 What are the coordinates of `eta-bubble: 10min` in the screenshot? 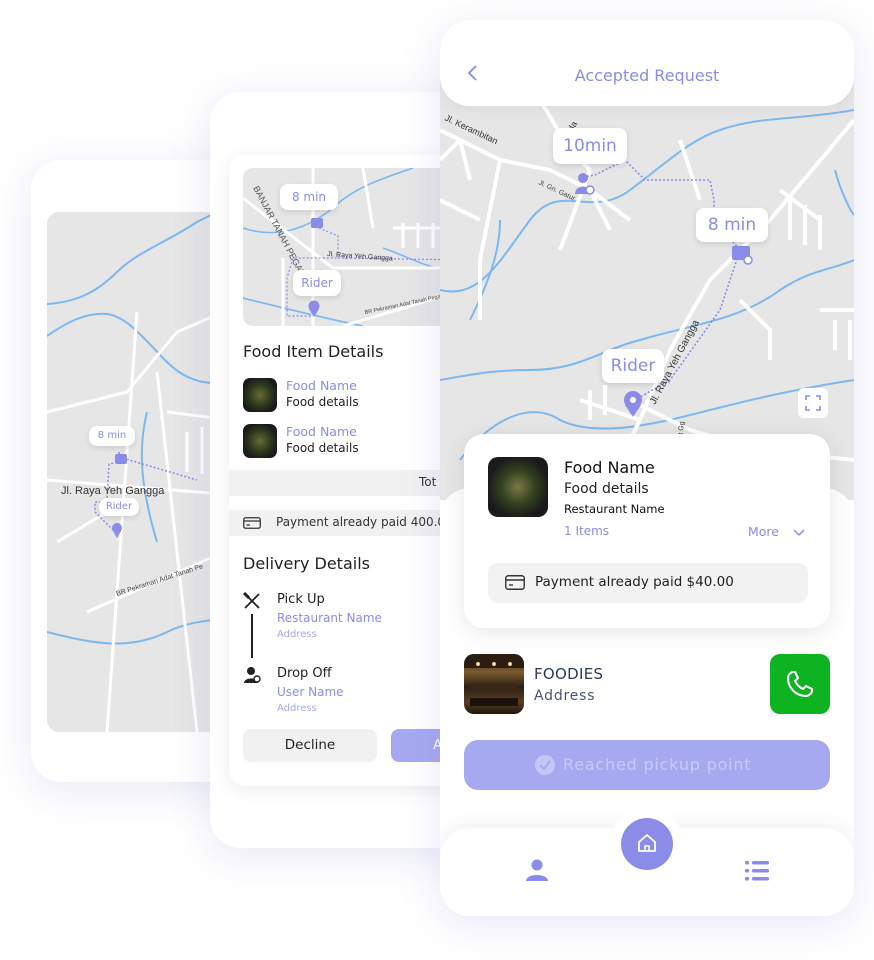 It's located at (590, 146).